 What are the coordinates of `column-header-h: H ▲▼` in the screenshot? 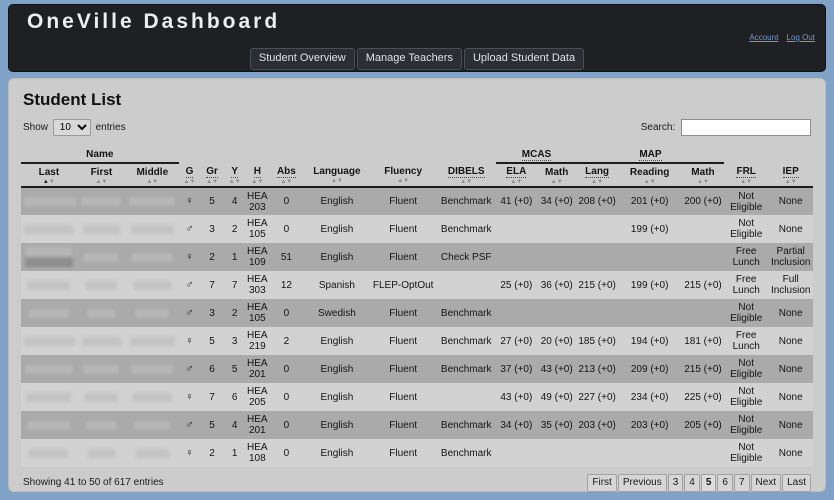 It's located at (257, 175).